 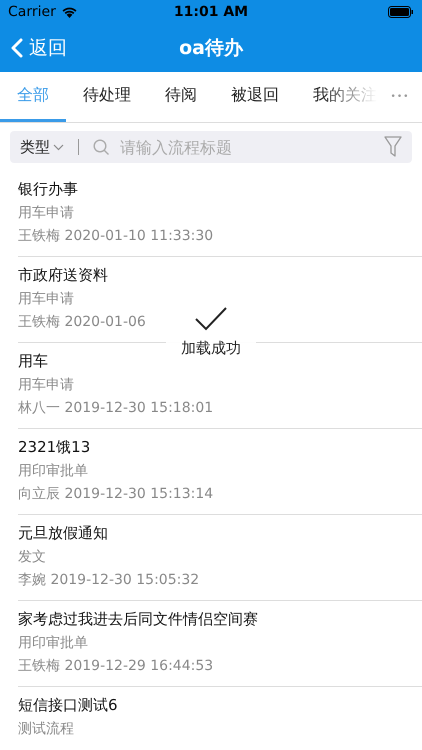 I want to click on tab: 待处理, so click(x=107, y=97).